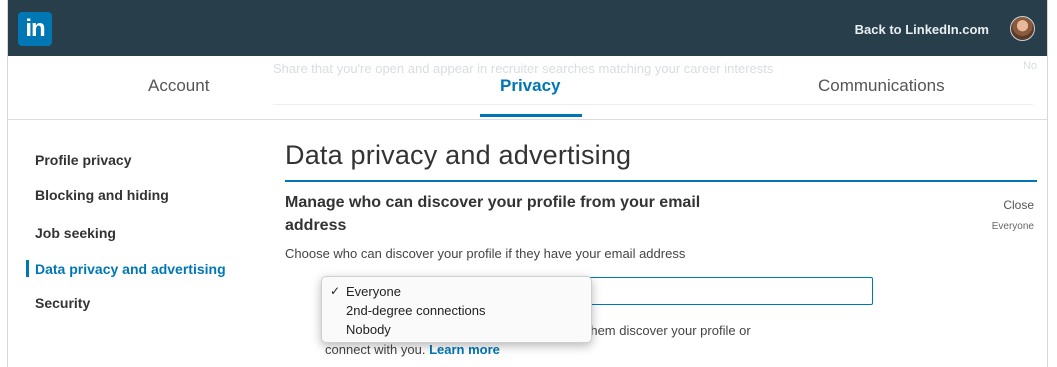  Describe the element at coordinates (27, 268) in the screenshot. I see `sidebar-active-indicator` at that location.